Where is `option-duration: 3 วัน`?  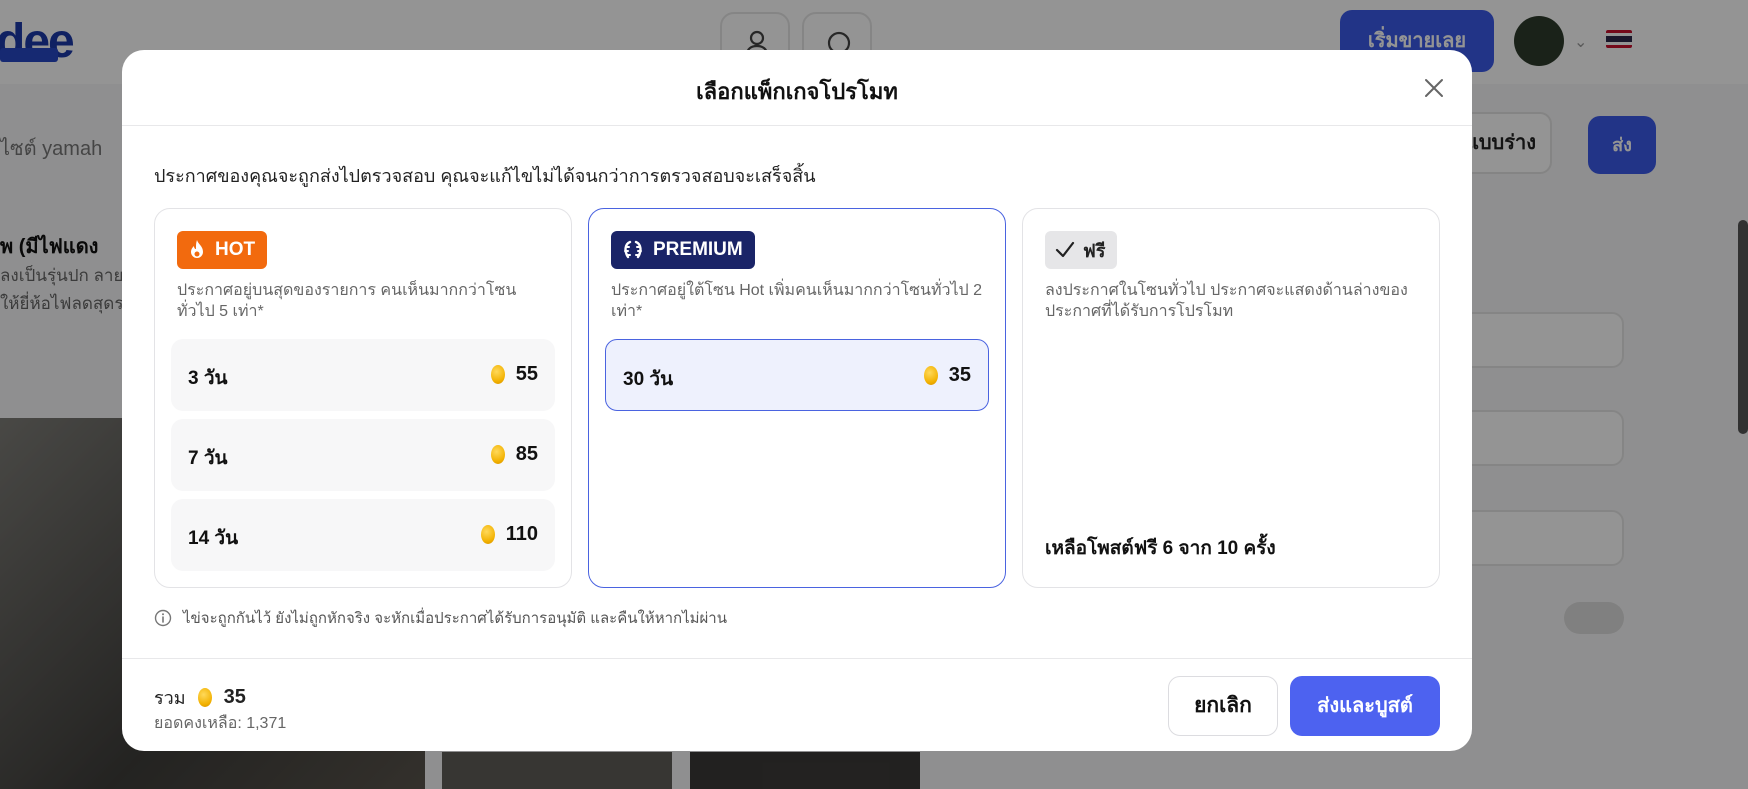
option-duration: 3 วัน is located at coordinates (208, 378).